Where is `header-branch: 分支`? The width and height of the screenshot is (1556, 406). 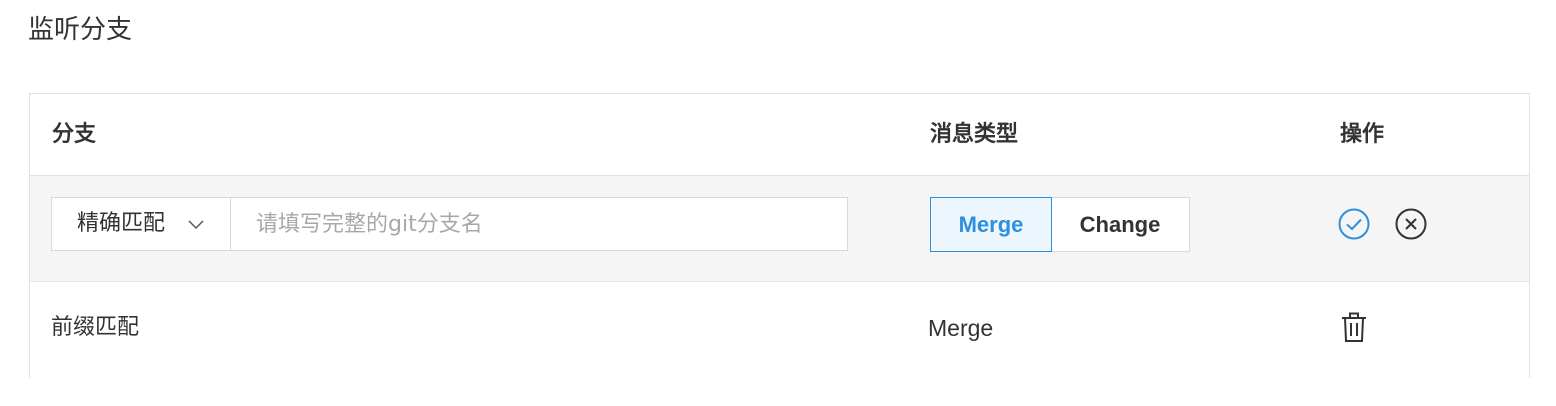 header-branch: 分支 is located at coordinates (74, 134).